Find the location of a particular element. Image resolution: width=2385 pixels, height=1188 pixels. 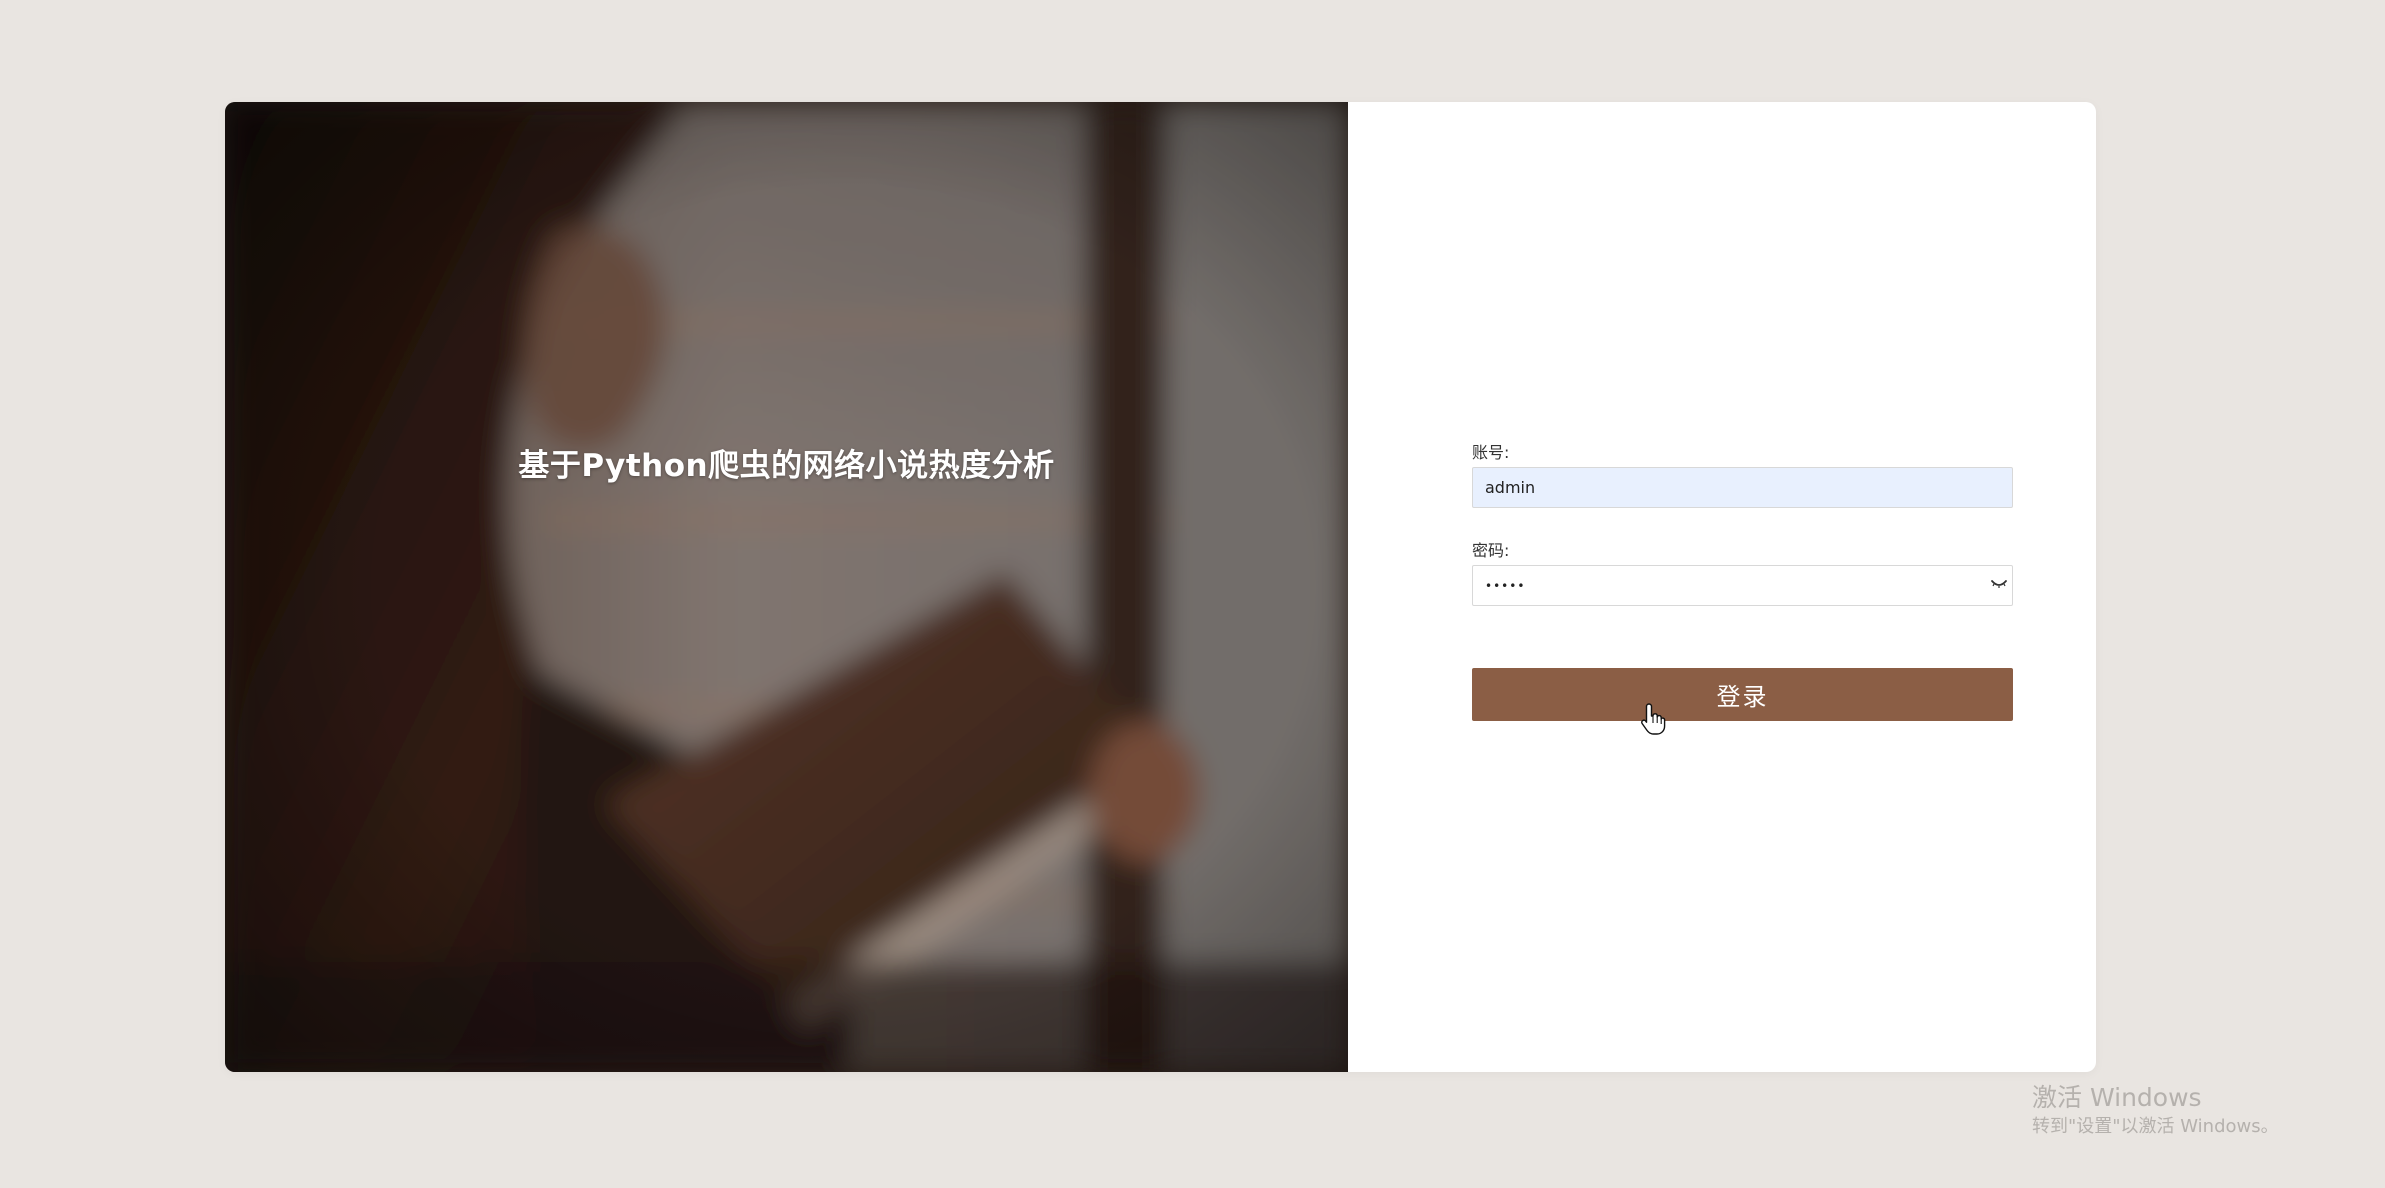

watermark-subtitle: 转到"设置"以激活 Windows。 is located at coordinates (2155, 1126).